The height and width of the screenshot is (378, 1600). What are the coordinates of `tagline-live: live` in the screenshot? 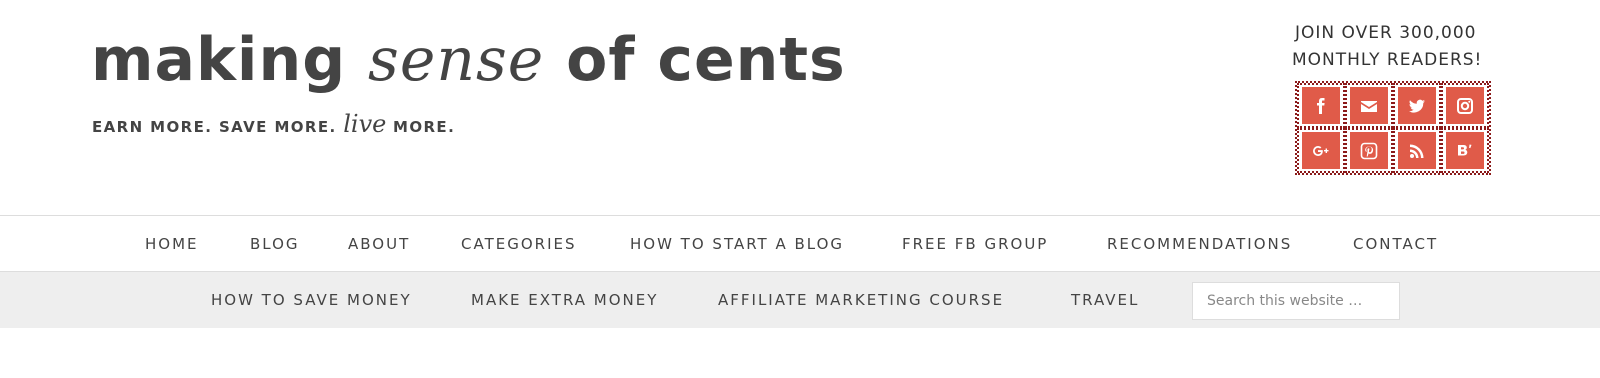 It's located at (365, 124).